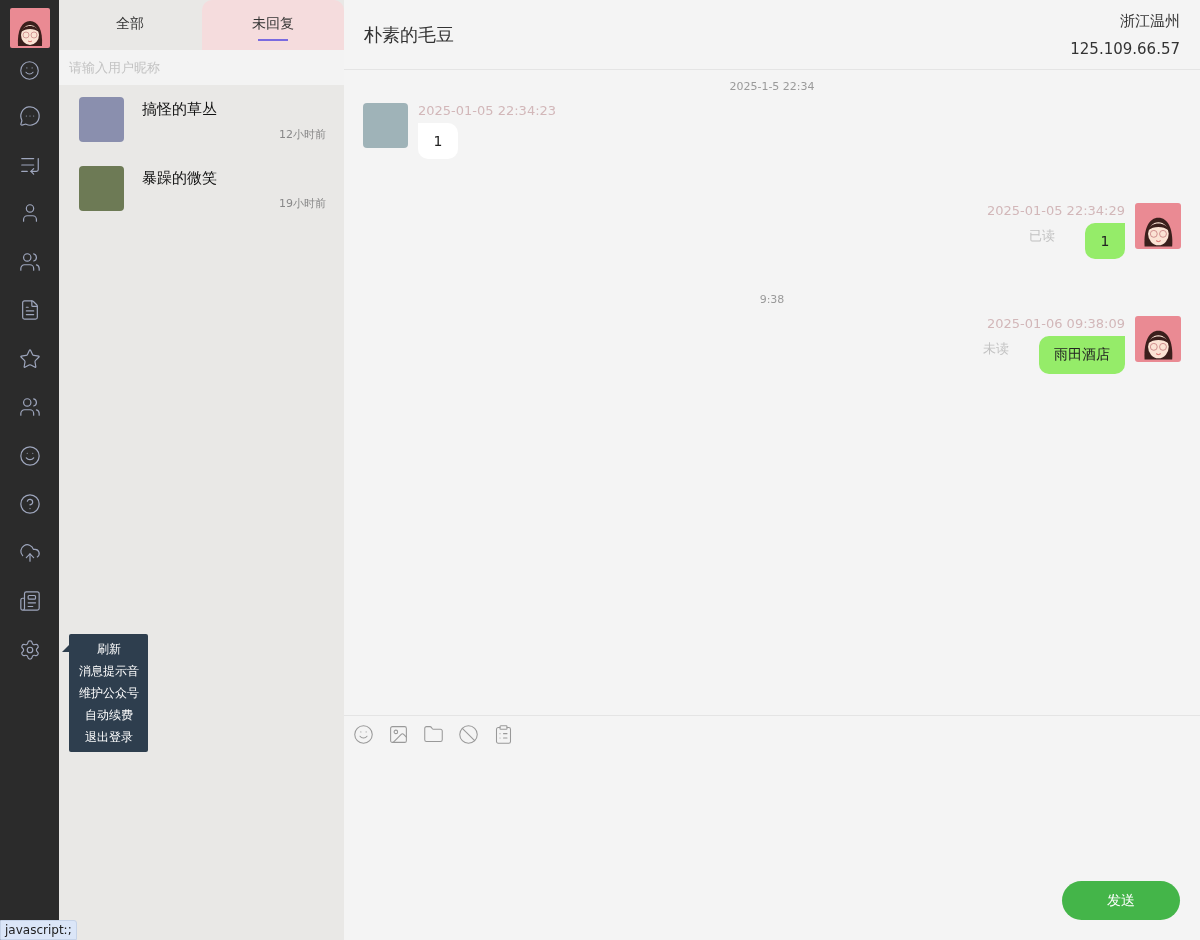  Describe the element at coordinates (1125, 48) in the screenshot. I see `ip-address: 125.109.66.57` at that location.